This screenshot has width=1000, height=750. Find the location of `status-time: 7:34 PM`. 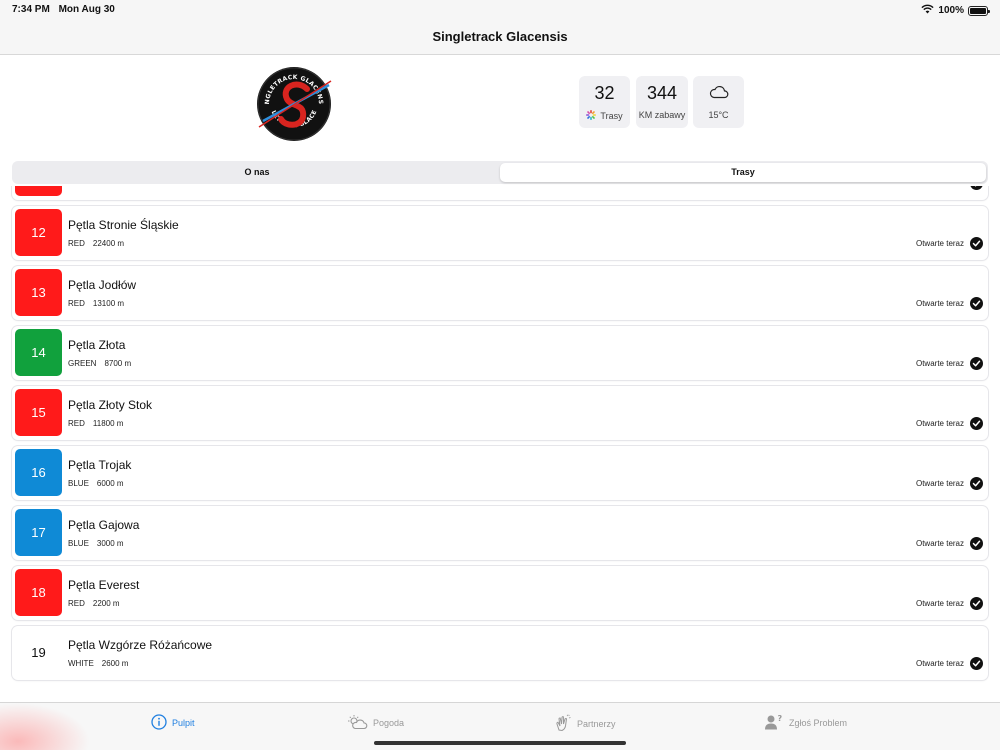

status-time: 7:34 PM is located at coordinates (31, 9).